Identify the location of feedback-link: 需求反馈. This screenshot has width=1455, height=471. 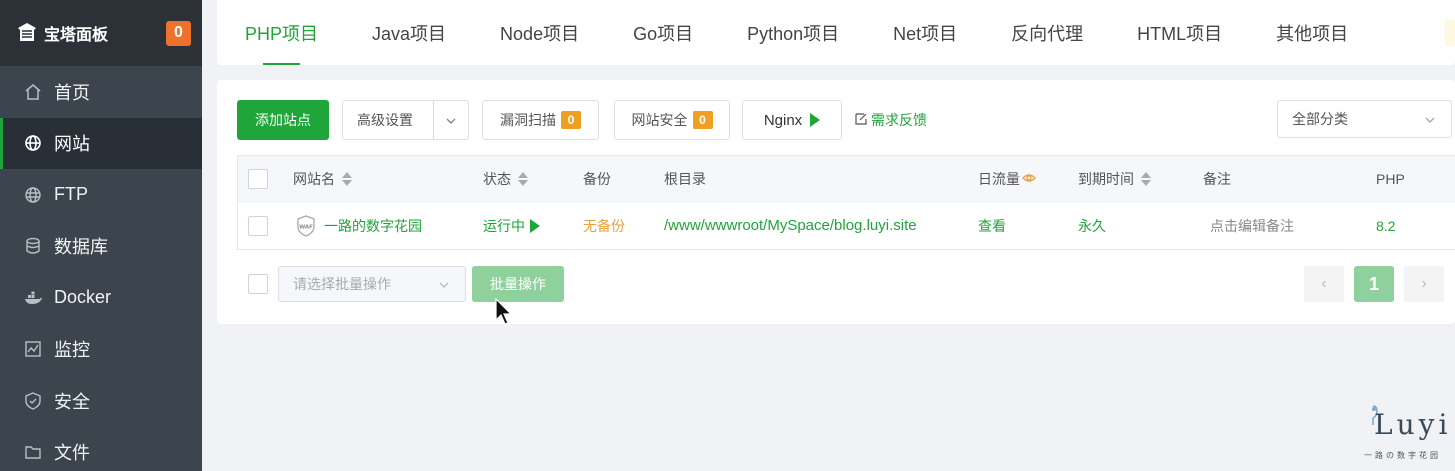
(890, 120).